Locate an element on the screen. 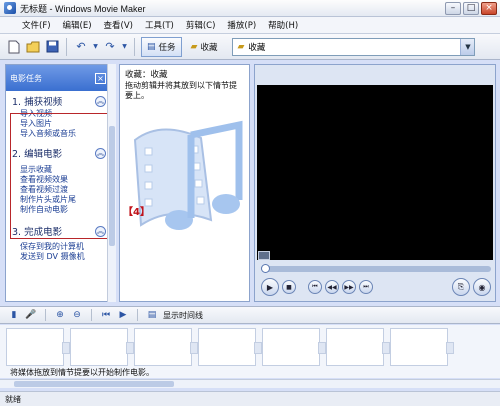 Image resolution: width=500 pixels, height=406 pixels. menu-play: 播放(P) is located at coordinates (241, 25).